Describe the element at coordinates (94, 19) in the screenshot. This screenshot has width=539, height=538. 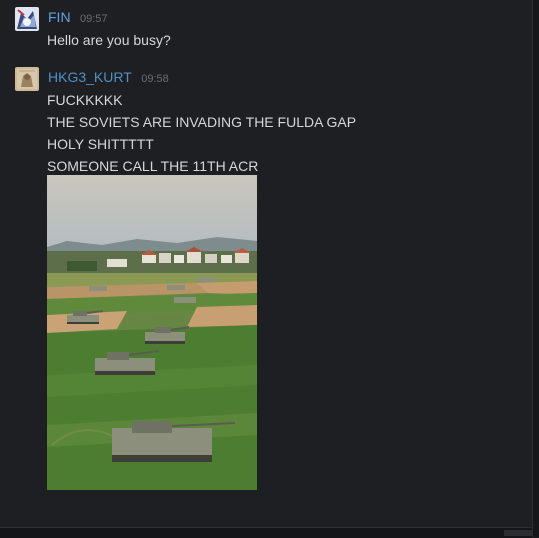
I see `timestamp: 09:57` at that location.